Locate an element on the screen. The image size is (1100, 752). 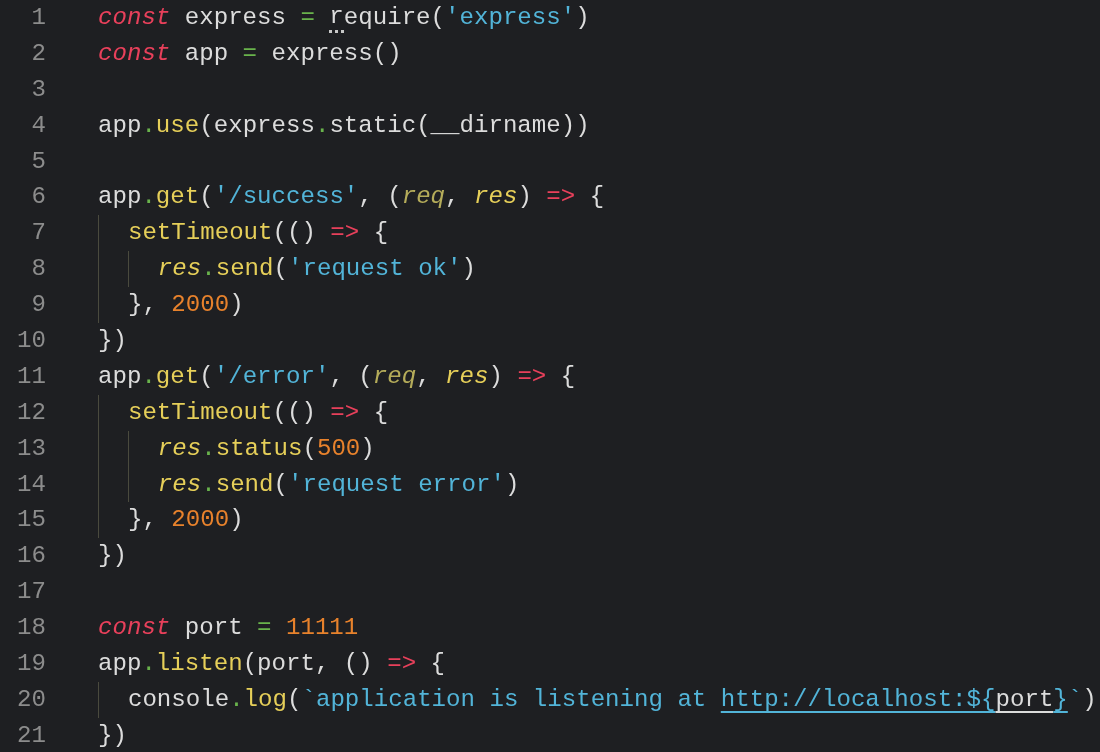
line-number: 10 is located at coordinates (31, 341).